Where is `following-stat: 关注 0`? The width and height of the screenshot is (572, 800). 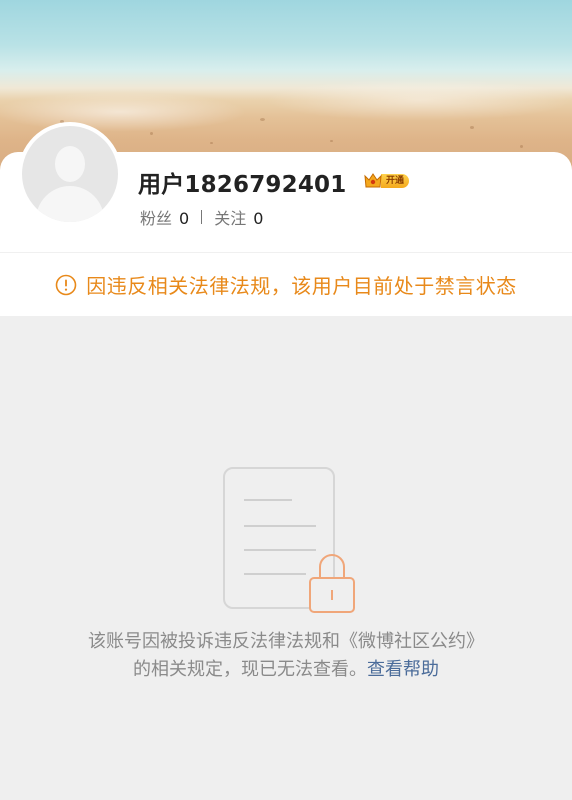
following-stat: 关注 0 is located at coordinates (238, 217).